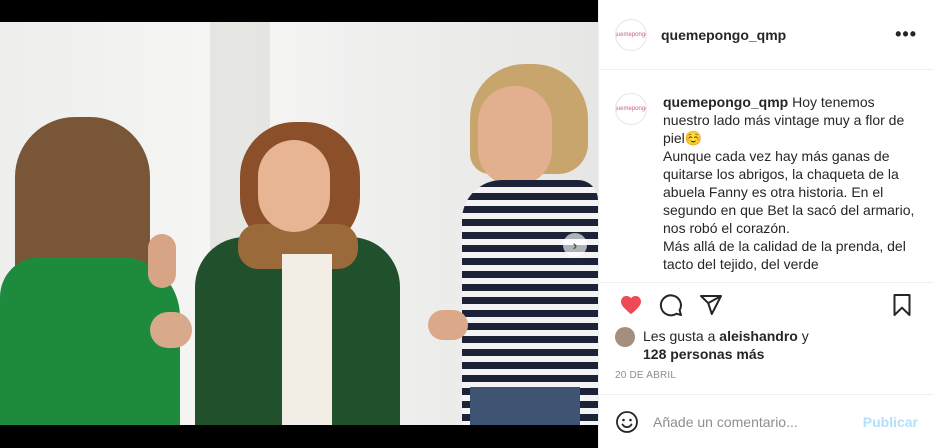 This screenshot has width=933, height=448. What do you see at coordinates (906, 34) in the screenshot?
I see `more-icon: •••` at bounding box center [906, 34].